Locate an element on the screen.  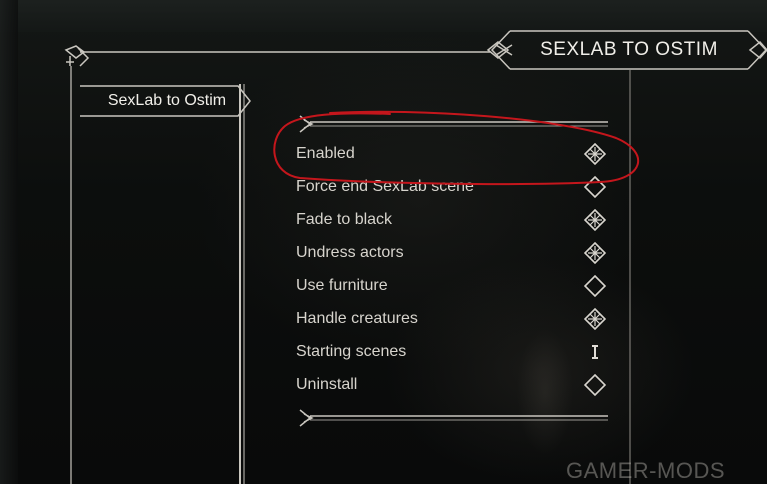
option-force-end-scene: Force end SexLab scene is located at coordinates (456, 187).